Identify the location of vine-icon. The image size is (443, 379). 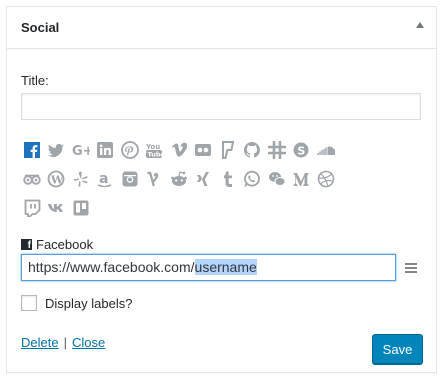
(154, 179).